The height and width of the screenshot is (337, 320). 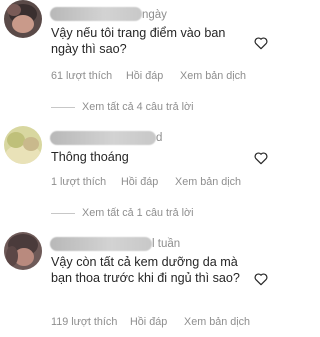 I want to click on view-replies-button: Xem tất cả 4 câu trả lời, so click(x=122, y=107).